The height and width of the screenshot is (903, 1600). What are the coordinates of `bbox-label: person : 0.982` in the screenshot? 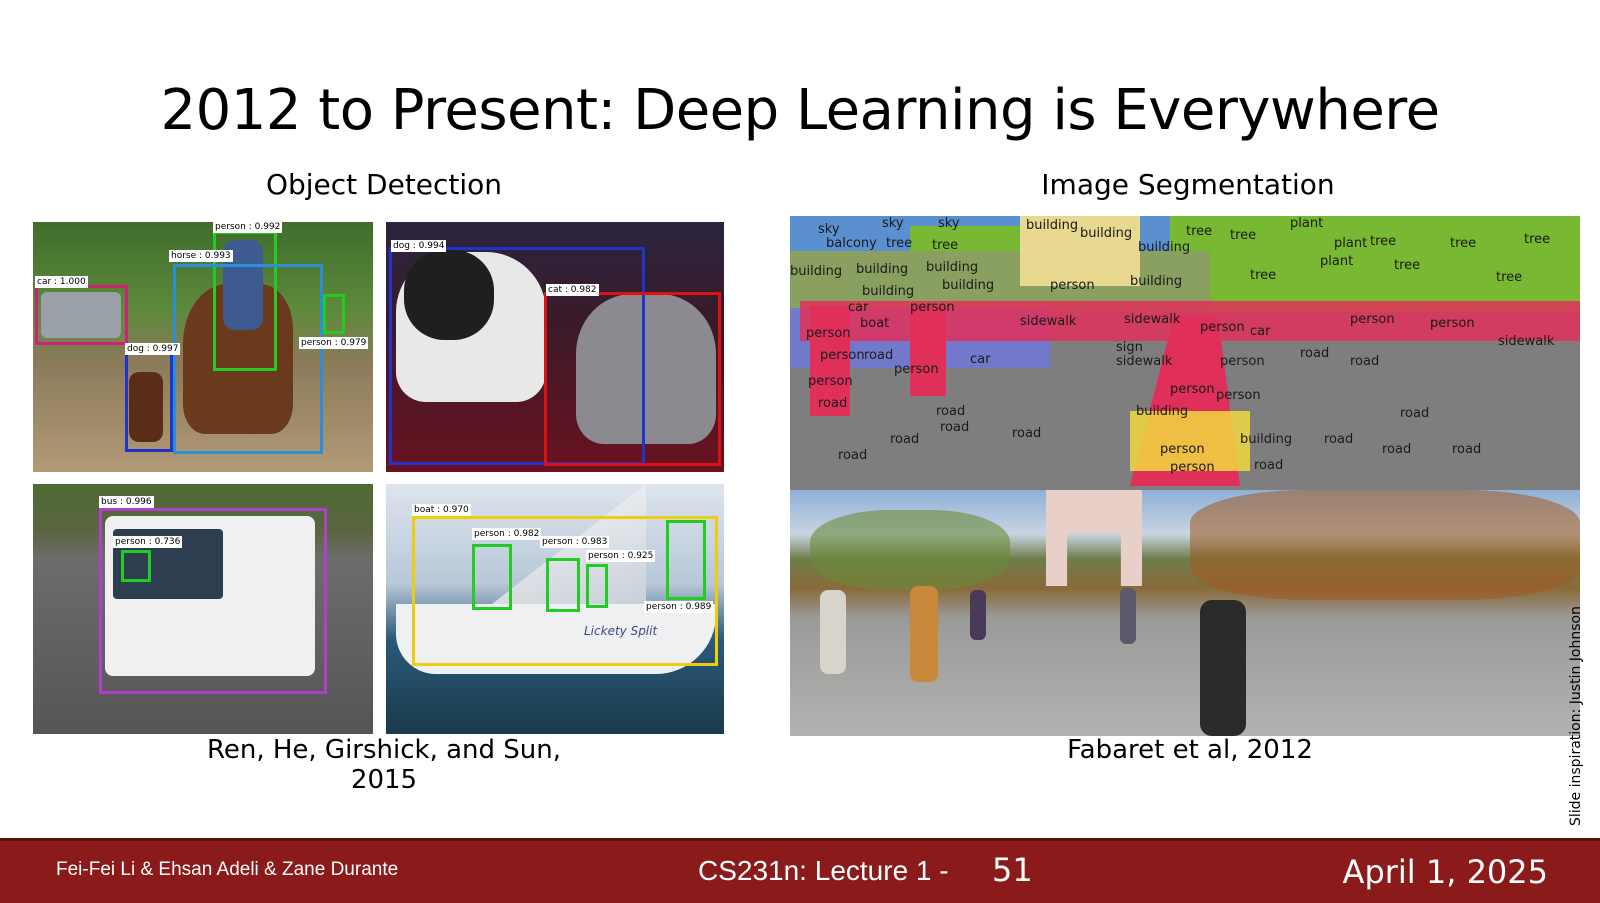 It's located at (507, 534).